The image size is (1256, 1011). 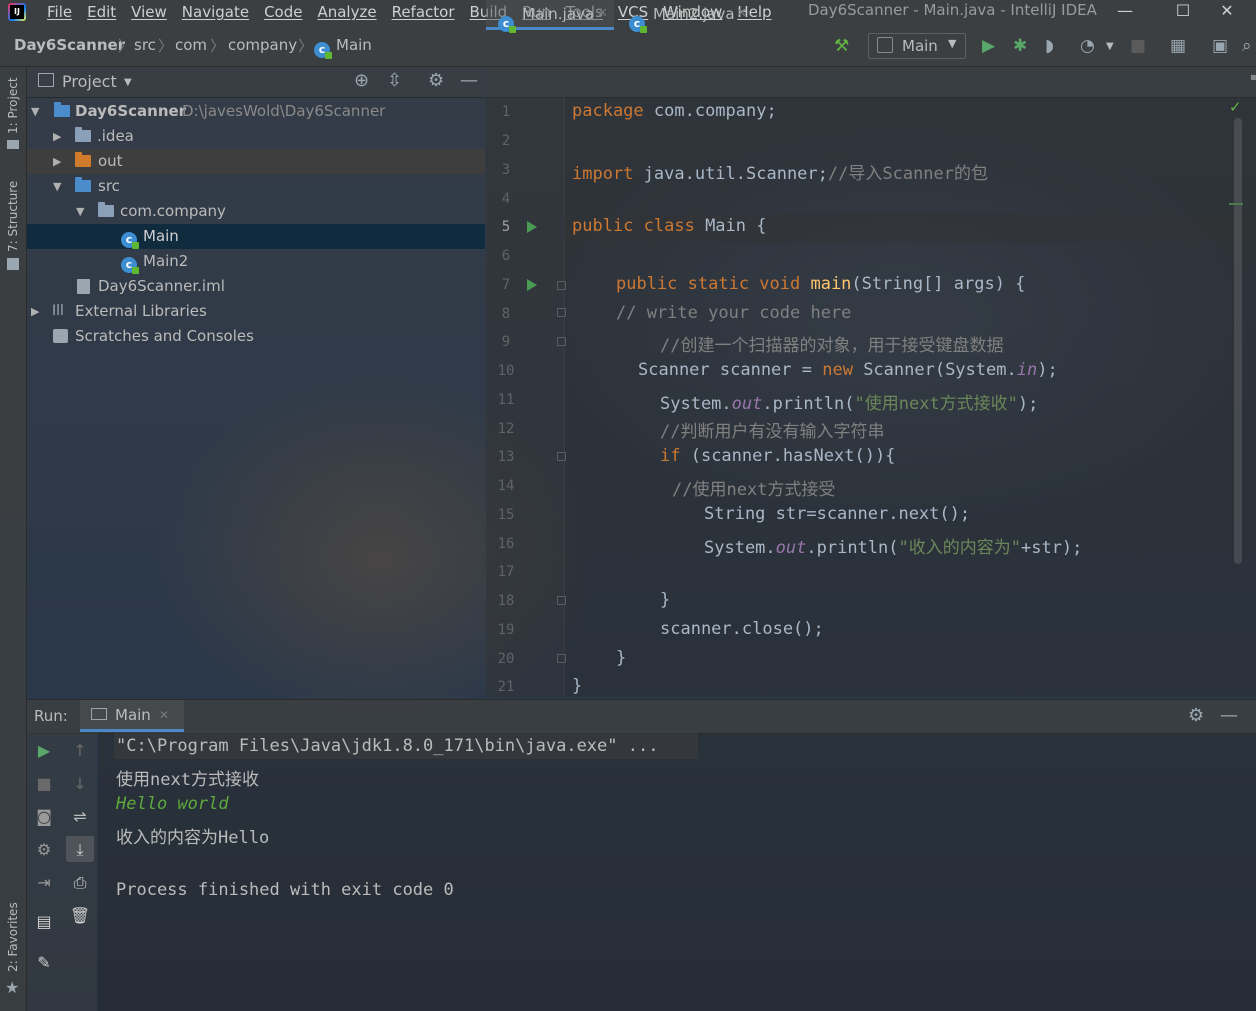 What do you see at coordinates (128, 82) in the screenshot?
I see `chevron-down-icon: ▼` at bounding box center [128, 82].